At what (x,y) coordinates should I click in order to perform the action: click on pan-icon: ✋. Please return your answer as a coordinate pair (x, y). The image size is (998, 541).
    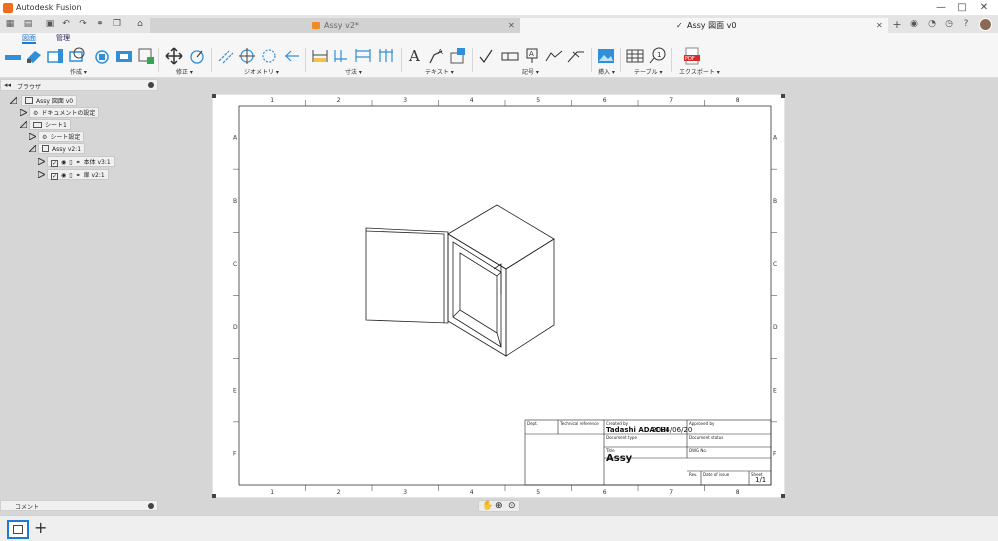
    Looking at the image, I should click on (487, 506).